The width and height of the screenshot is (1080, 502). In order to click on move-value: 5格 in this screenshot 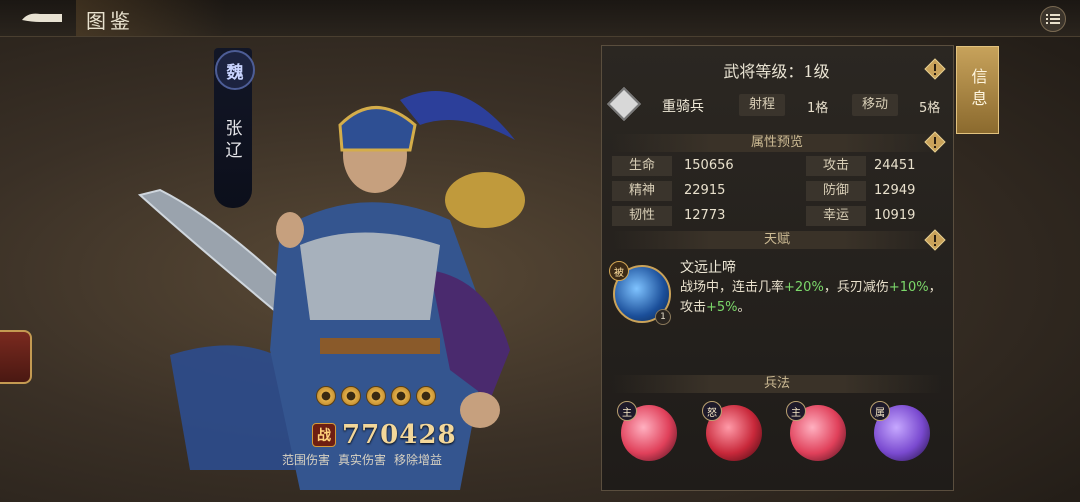, I will do `click(930, 108)`.